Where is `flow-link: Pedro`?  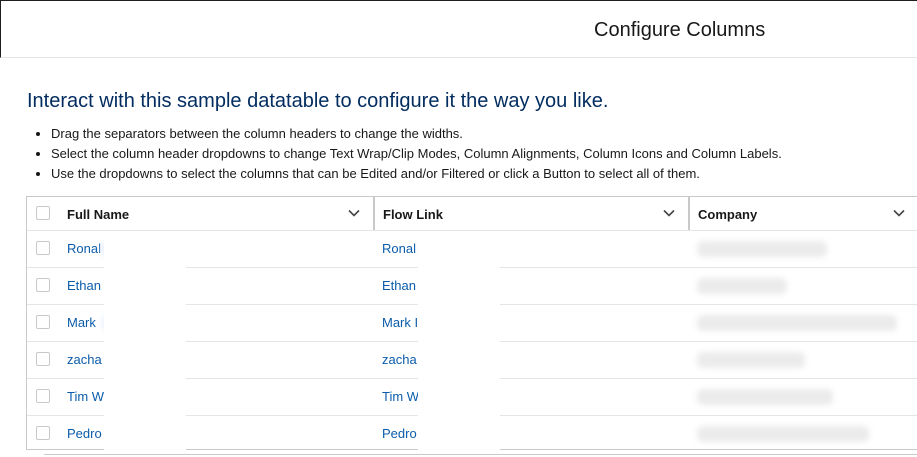 flow-link: Pedro is located at coordinates (399, 432).